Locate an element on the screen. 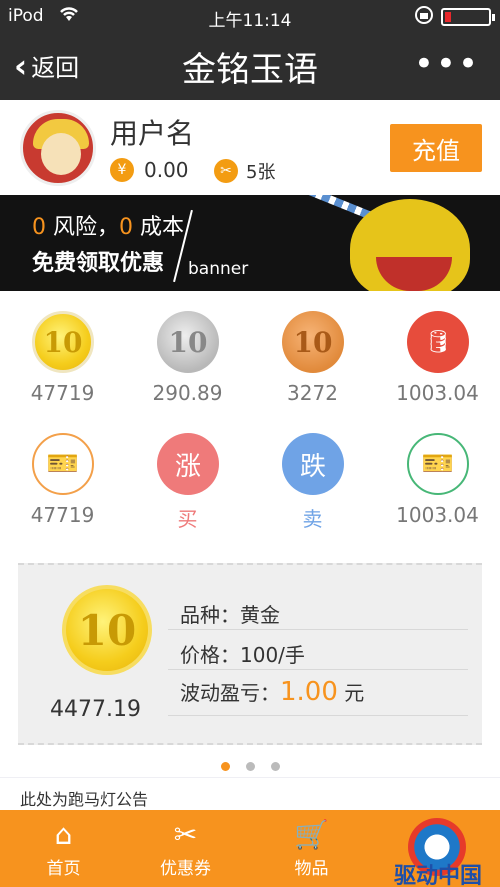 The height and width of the screenshot is (887, 500). top-bar: iPod 上午11:14 ‹ 返回 金铭玉语 ••• is located at coordinates (250, 50).